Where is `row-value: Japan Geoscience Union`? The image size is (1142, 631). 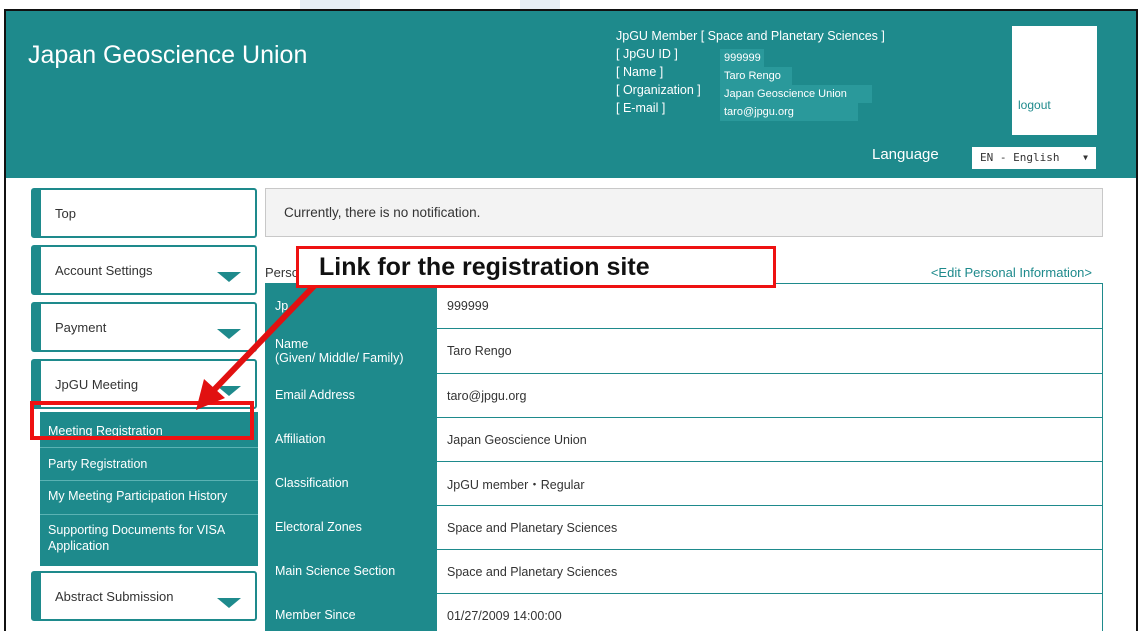
row-value: Japan Geoscience Union is located at coordinates (517, 439).